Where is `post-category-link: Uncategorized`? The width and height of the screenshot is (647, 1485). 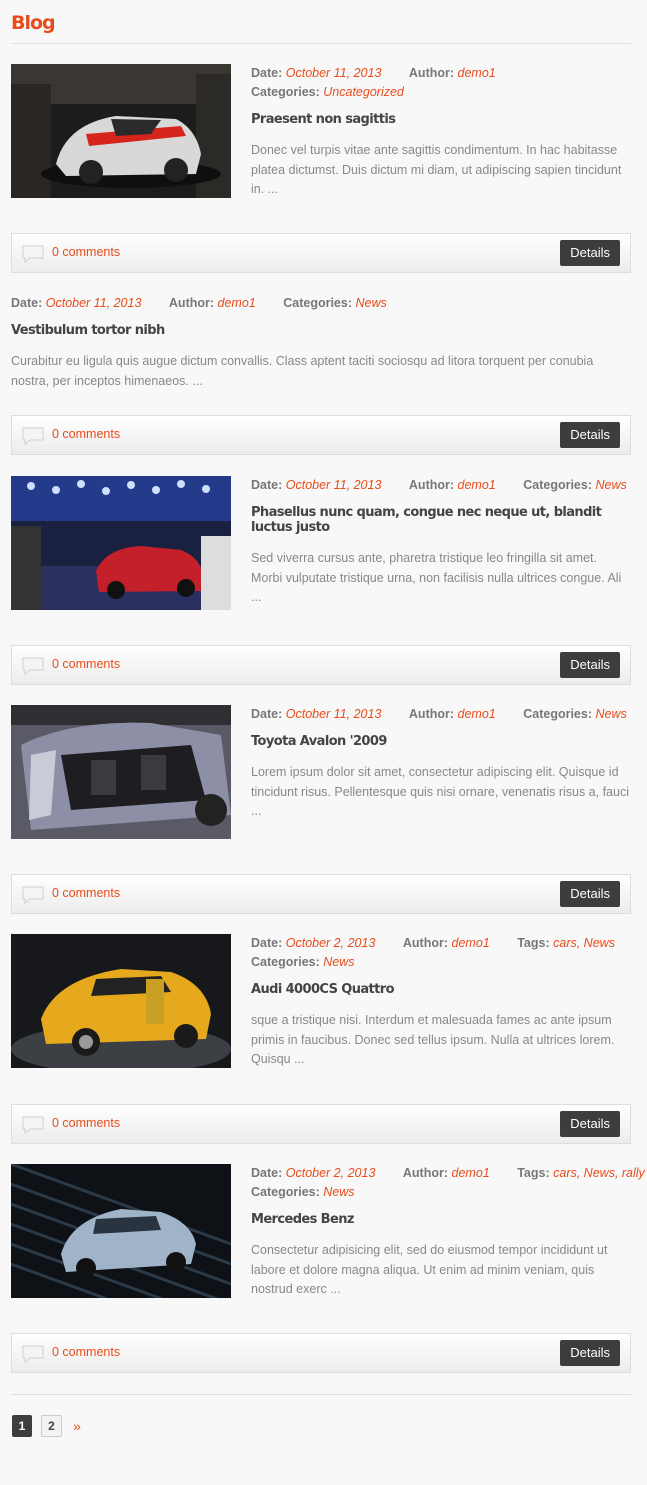 post-category-link: Uncategorized is located at coordinates (363, 92).